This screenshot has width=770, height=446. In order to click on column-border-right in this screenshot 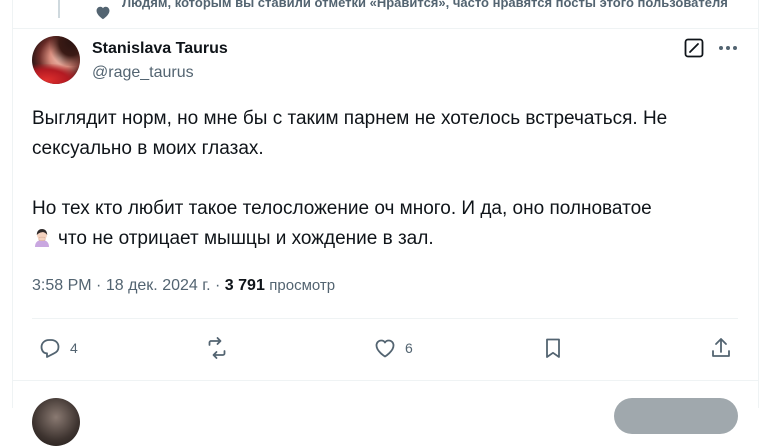, I will do `click(758, 204)`.